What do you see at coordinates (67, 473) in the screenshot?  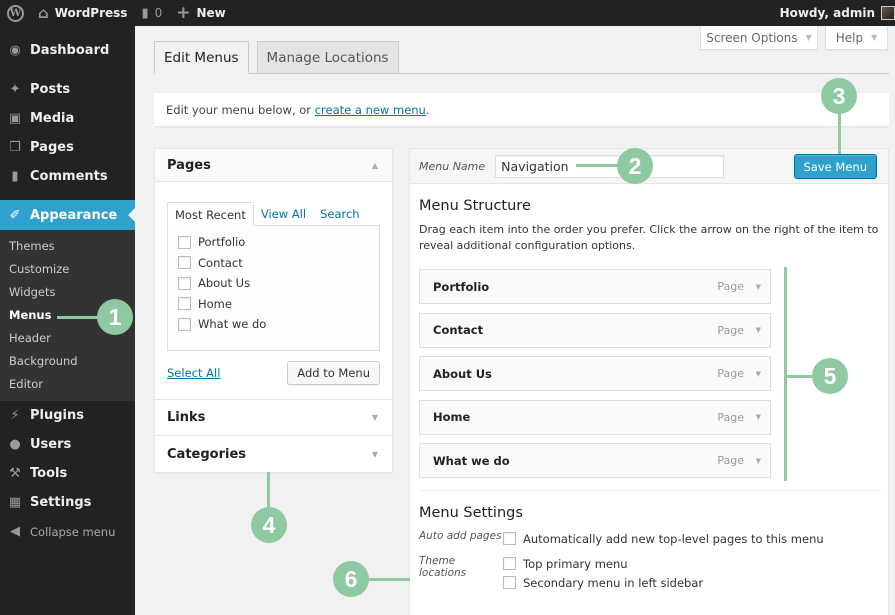 I see `sidebar-item-tools: ⚒ Tools` at bounding box center [67, 473].